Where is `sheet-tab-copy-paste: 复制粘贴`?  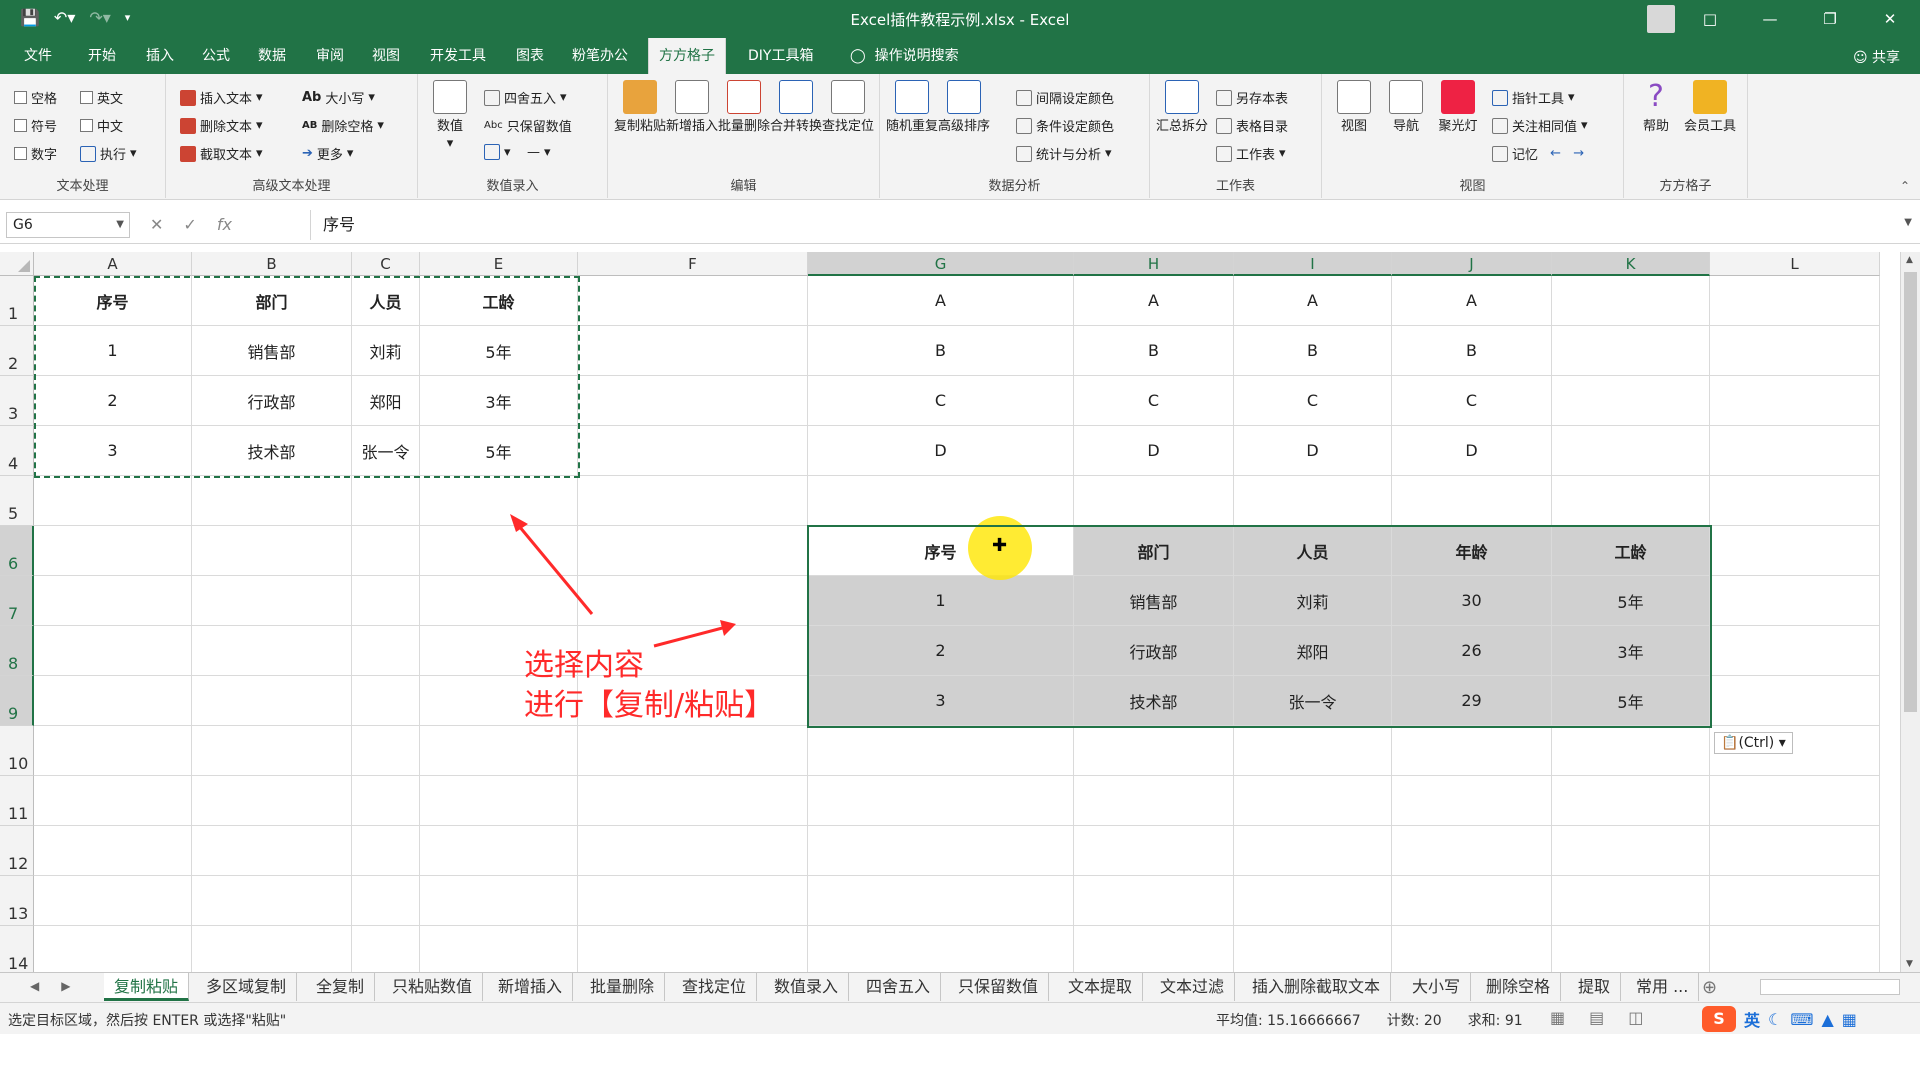
sheet-tab-copy-paste: 复制粘贴 is located at coordinates (147, 987).